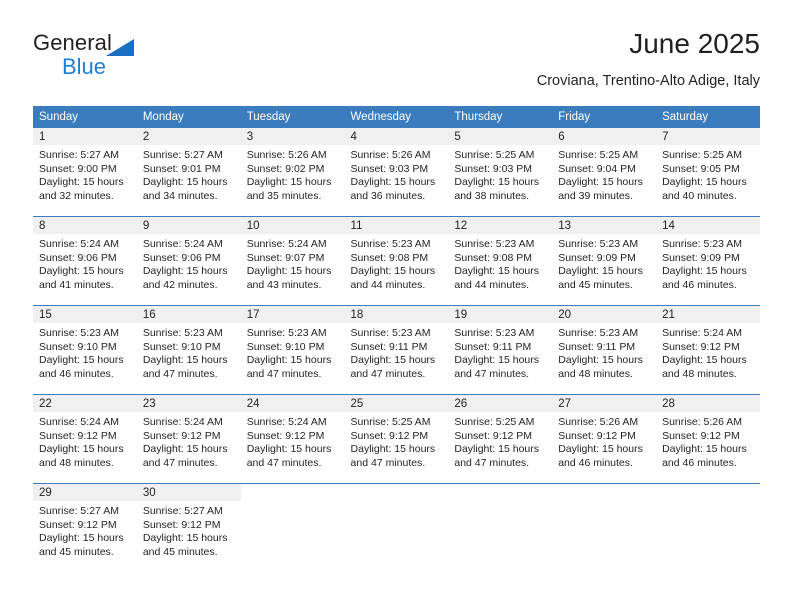  What do you see at coordinates (604, 117) in the screenshot?
I see `weekday-header-friday: Friday` at bounding box center [604, 117].